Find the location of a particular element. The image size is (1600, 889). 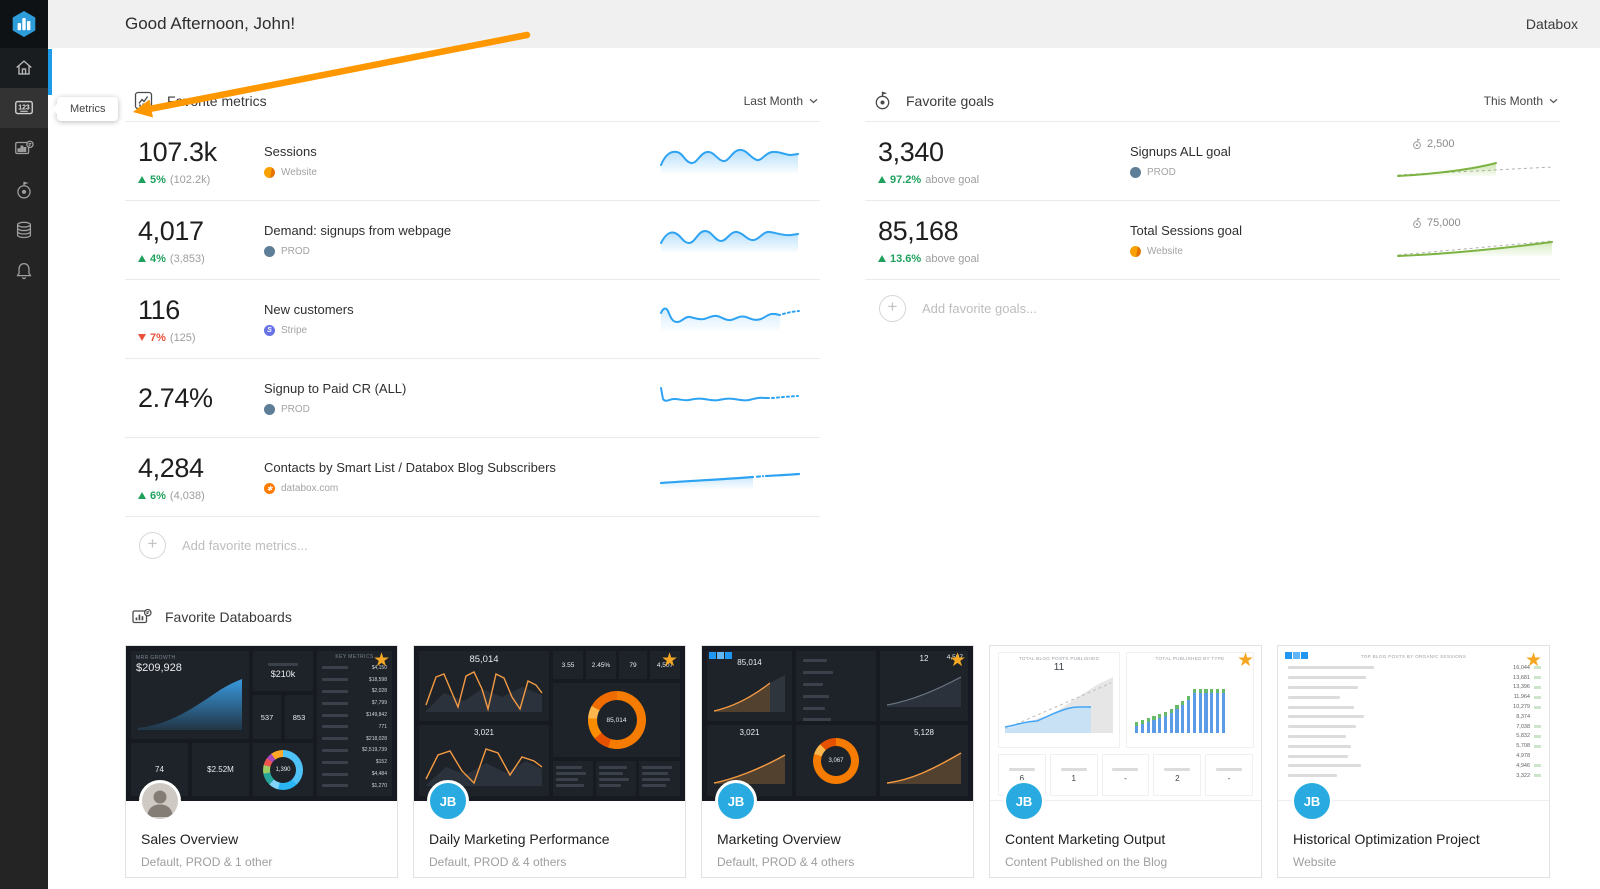

databox-logo is located at coordinates (24, 24).